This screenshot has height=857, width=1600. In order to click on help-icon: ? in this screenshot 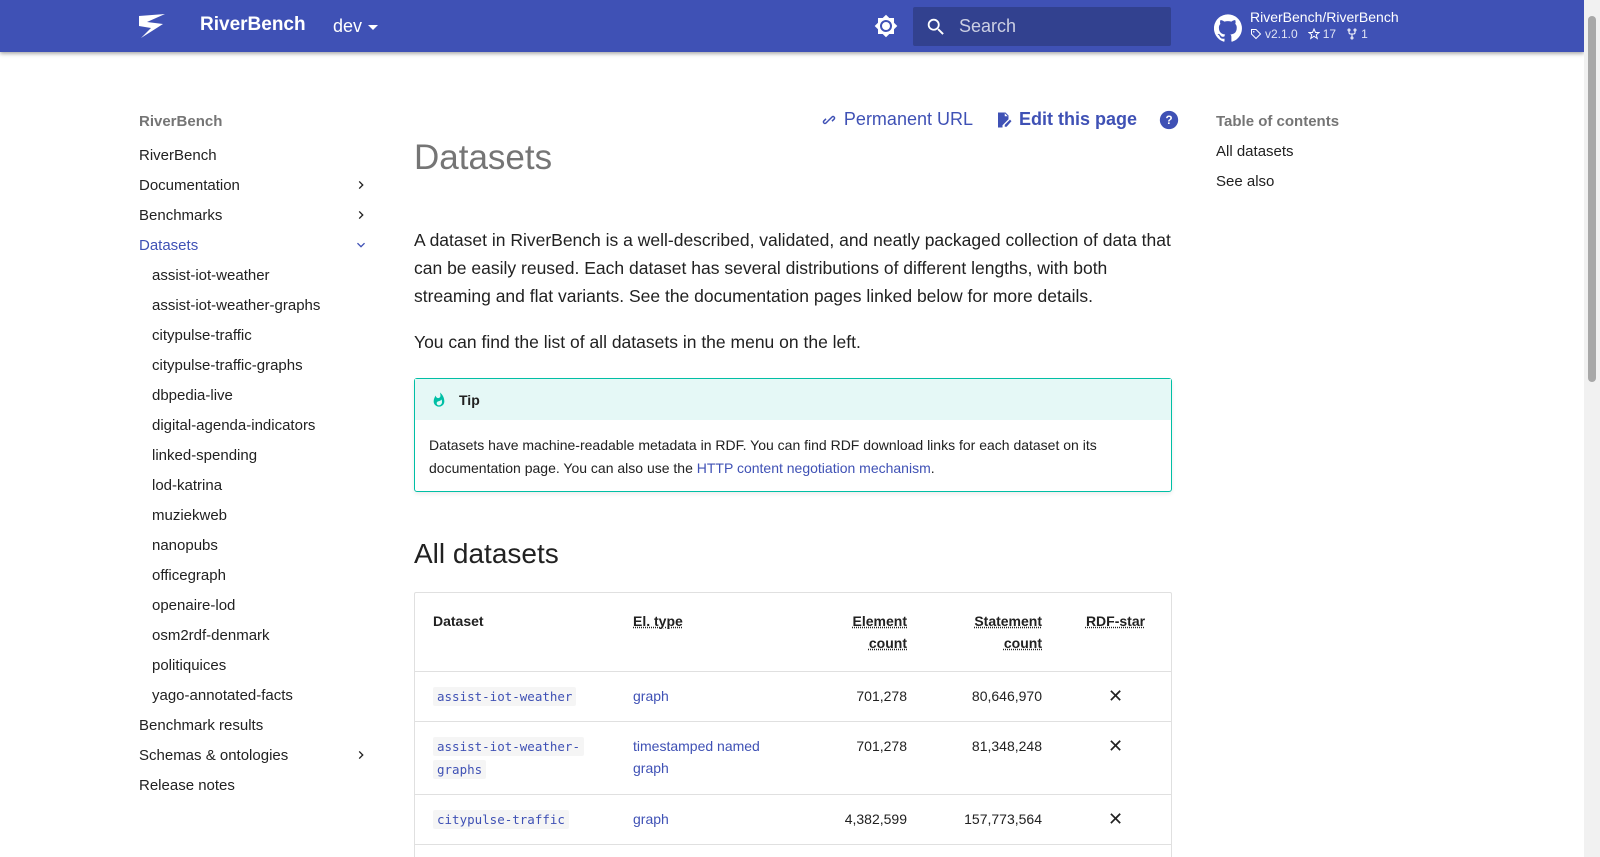, I will do `click(1169, 120)`.